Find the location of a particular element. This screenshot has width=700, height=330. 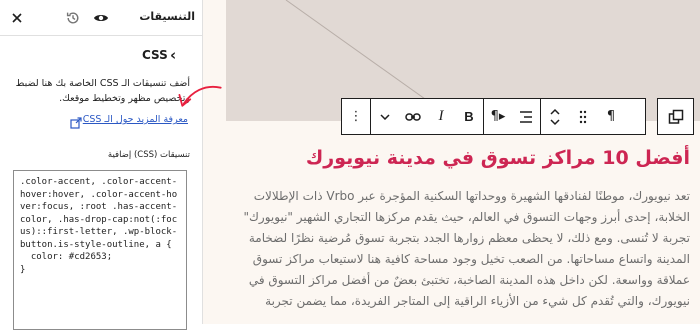

move-arrows-icon is located at coordinates (555, 116).